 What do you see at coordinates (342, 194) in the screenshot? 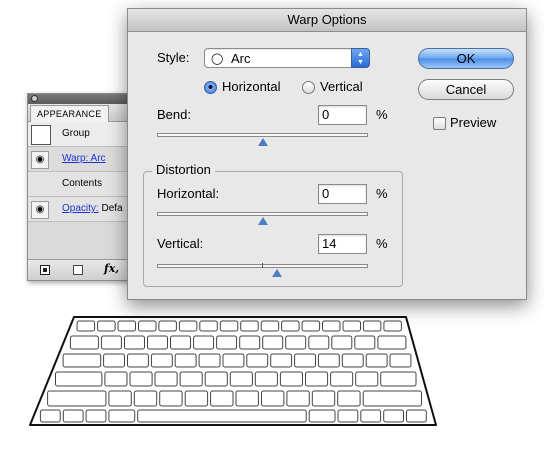
I see `horizontal-distortion-input: 0` at bounding box center [342, 194].